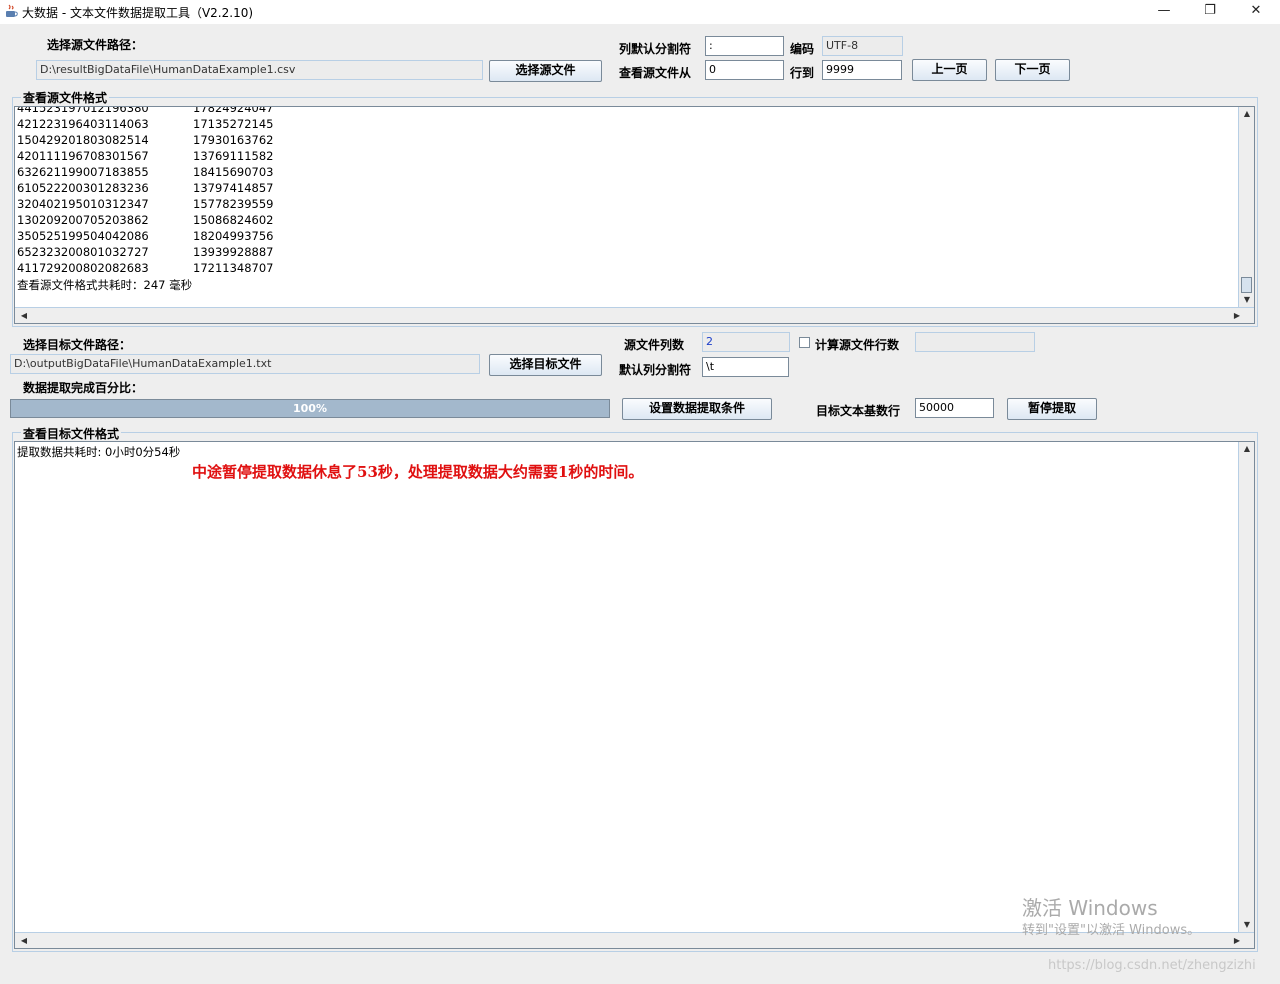 The height and width of the screenshot is (984, 1280). What do you see at coordinates (83, 268) in the screenshot?
I see `id-cell: 411729200802082683` at bounding box center [83, 268].